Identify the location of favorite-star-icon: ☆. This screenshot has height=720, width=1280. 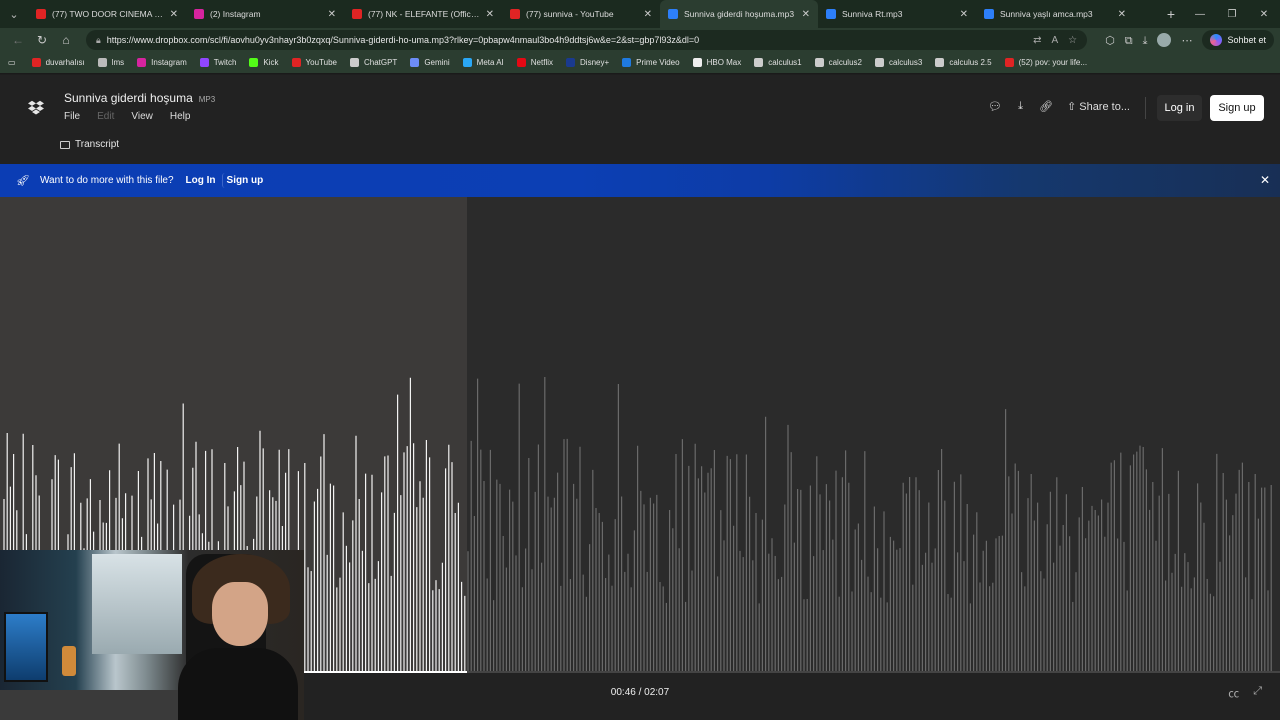
(1072, 40).